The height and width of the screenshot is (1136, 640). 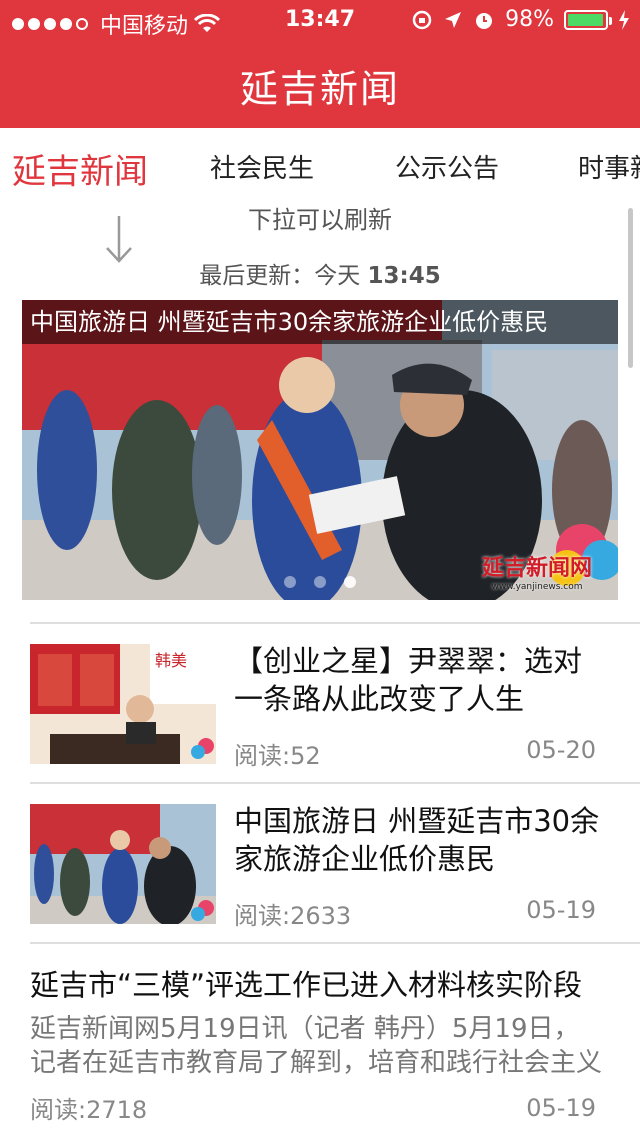 I want to click on location-icon, so click(x=453, y=19).